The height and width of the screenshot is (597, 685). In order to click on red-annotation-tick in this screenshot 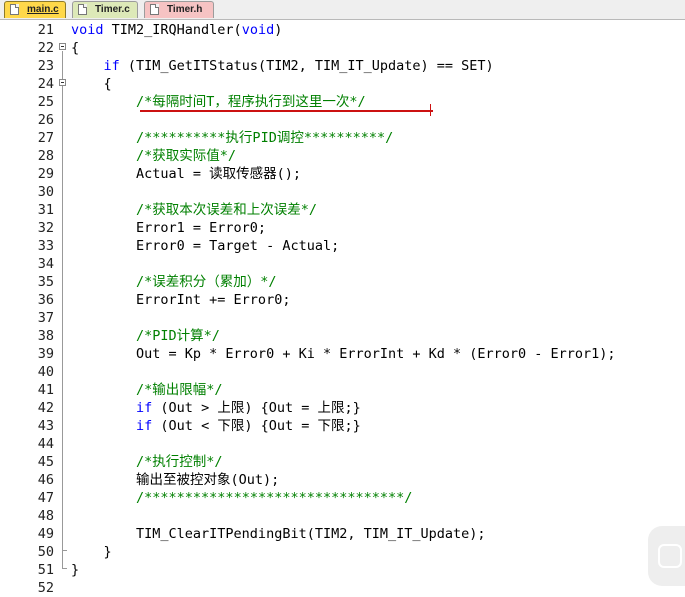, I will do `click(430, 110)`.